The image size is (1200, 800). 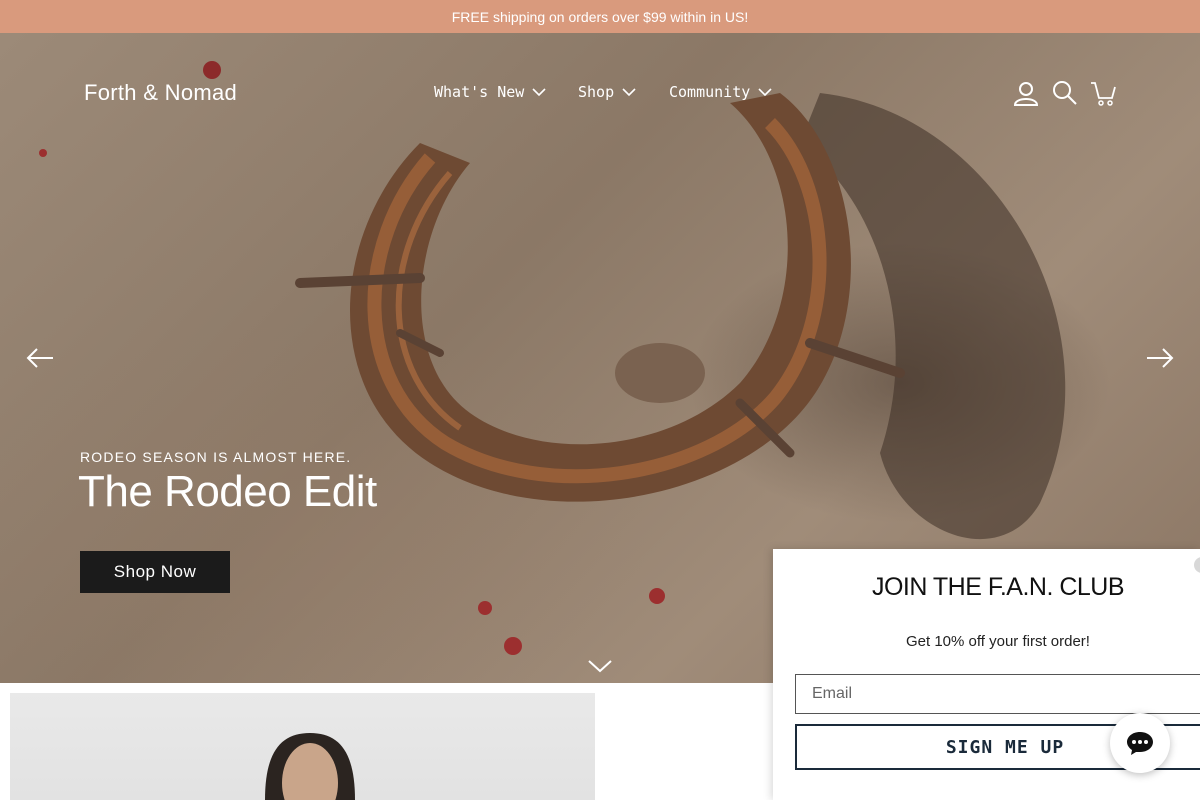 What do you see at coordinates (596, 92) in the screenshot?
I see `nav-label: Shop` at bounding box center [596, 92].